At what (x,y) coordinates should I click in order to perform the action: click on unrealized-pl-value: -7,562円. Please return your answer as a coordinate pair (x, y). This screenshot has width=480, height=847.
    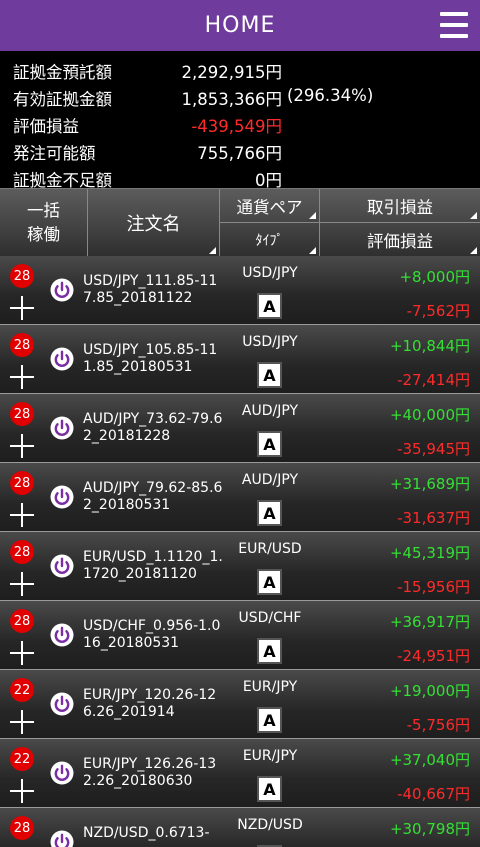
    Looking at the image, I should click on (438, 311).